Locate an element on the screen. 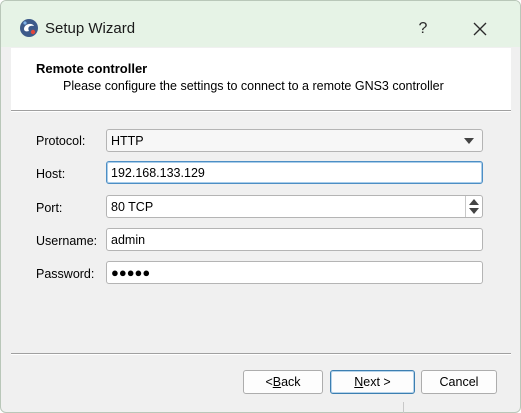  host-value: 192.168.133.129 is located at coordinates (158, 172).